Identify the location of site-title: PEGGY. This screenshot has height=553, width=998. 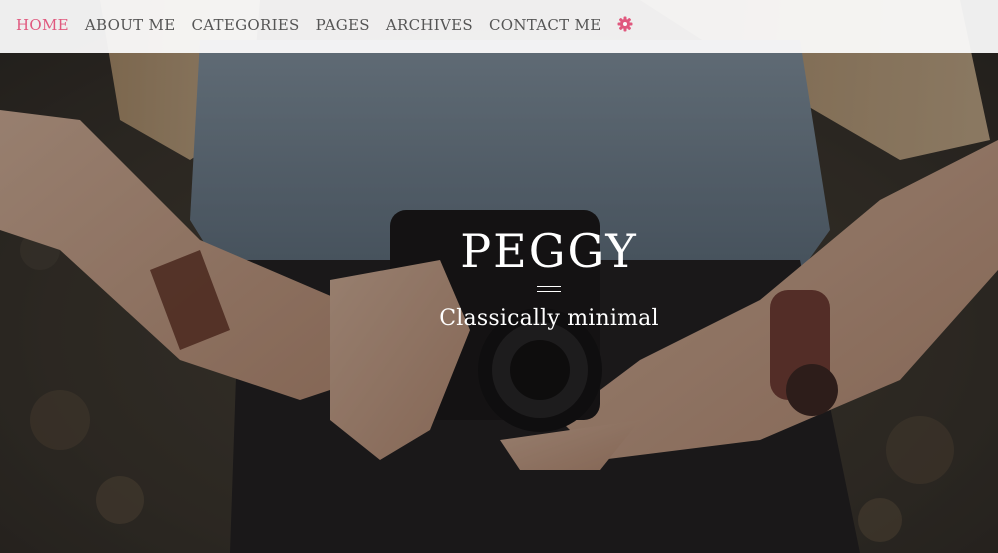
(499, 251).